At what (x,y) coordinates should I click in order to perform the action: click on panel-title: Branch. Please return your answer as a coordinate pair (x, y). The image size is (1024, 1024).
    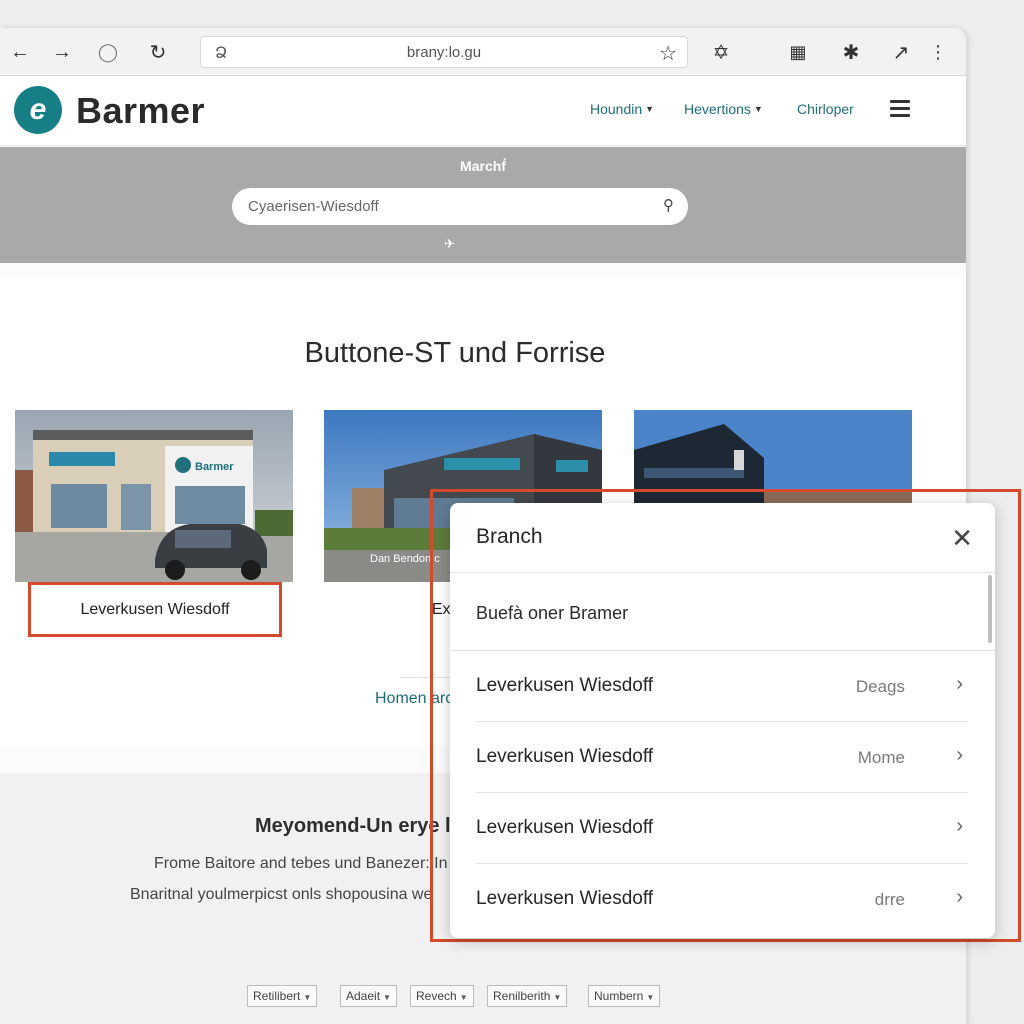
    Looking at the image, I should click on (509, 536).